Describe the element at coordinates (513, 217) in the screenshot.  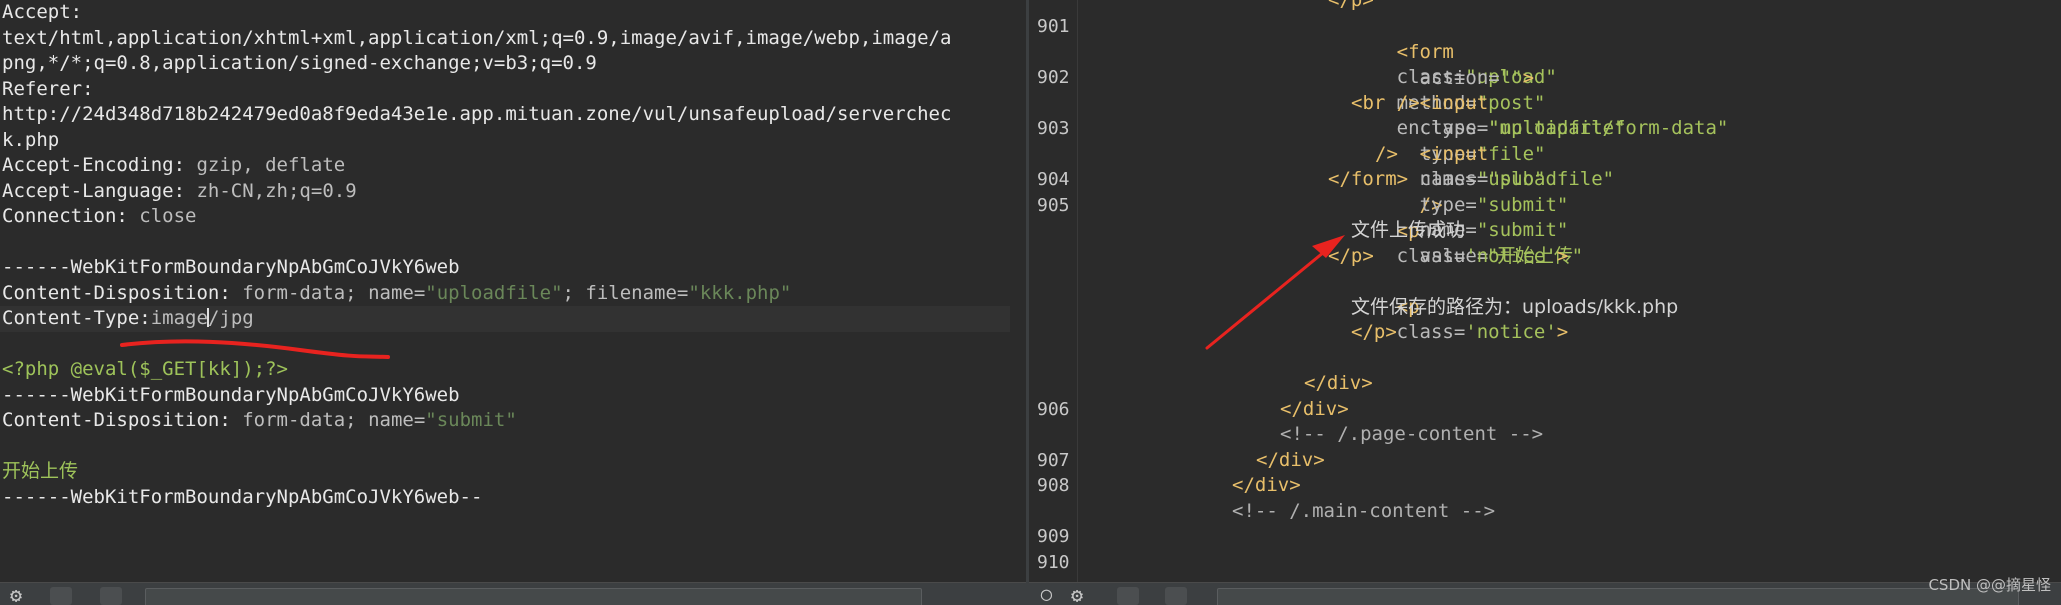
I see `request-line: Connection: close` at that location.